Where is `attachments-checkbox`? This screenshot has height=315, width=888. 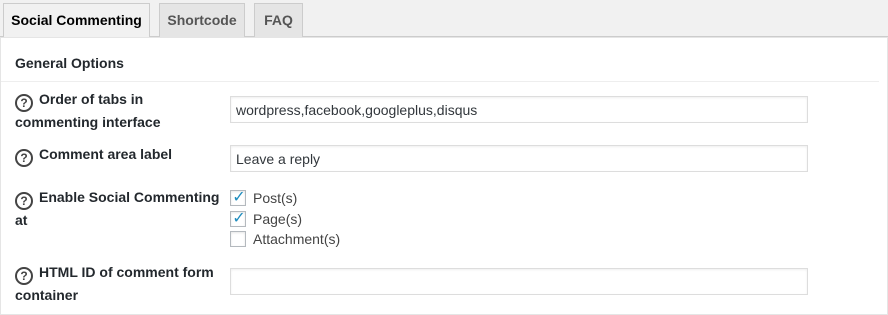 attachments-checkbox is located at coordinates (238, 239).